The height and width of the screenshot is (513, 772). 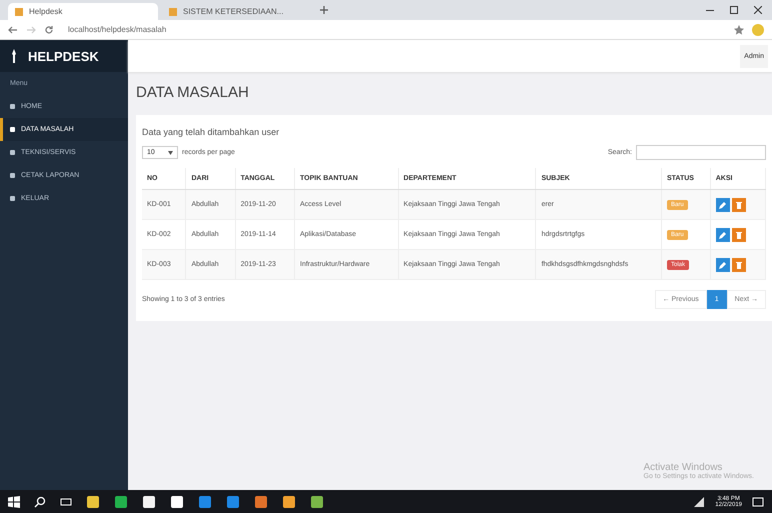 I want to click on star-icon, so click(x=739, y=29).